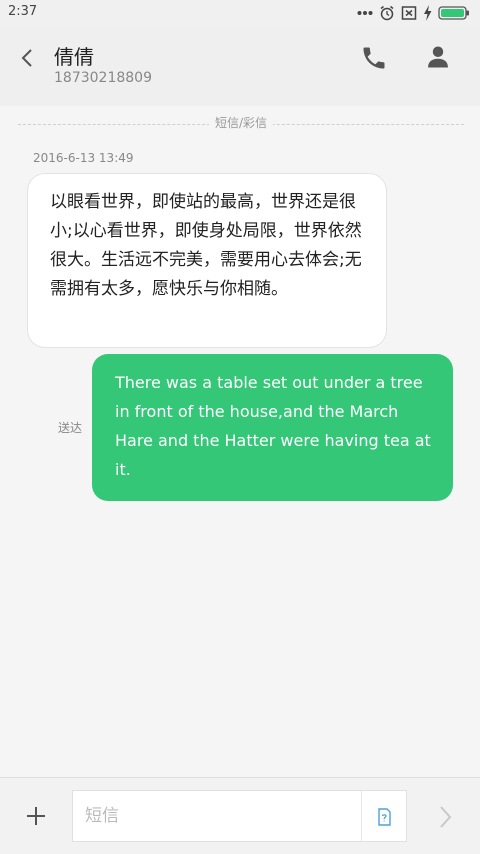 The image size is (480, 854). I want to click on sim-select-button, so click(384, 817).